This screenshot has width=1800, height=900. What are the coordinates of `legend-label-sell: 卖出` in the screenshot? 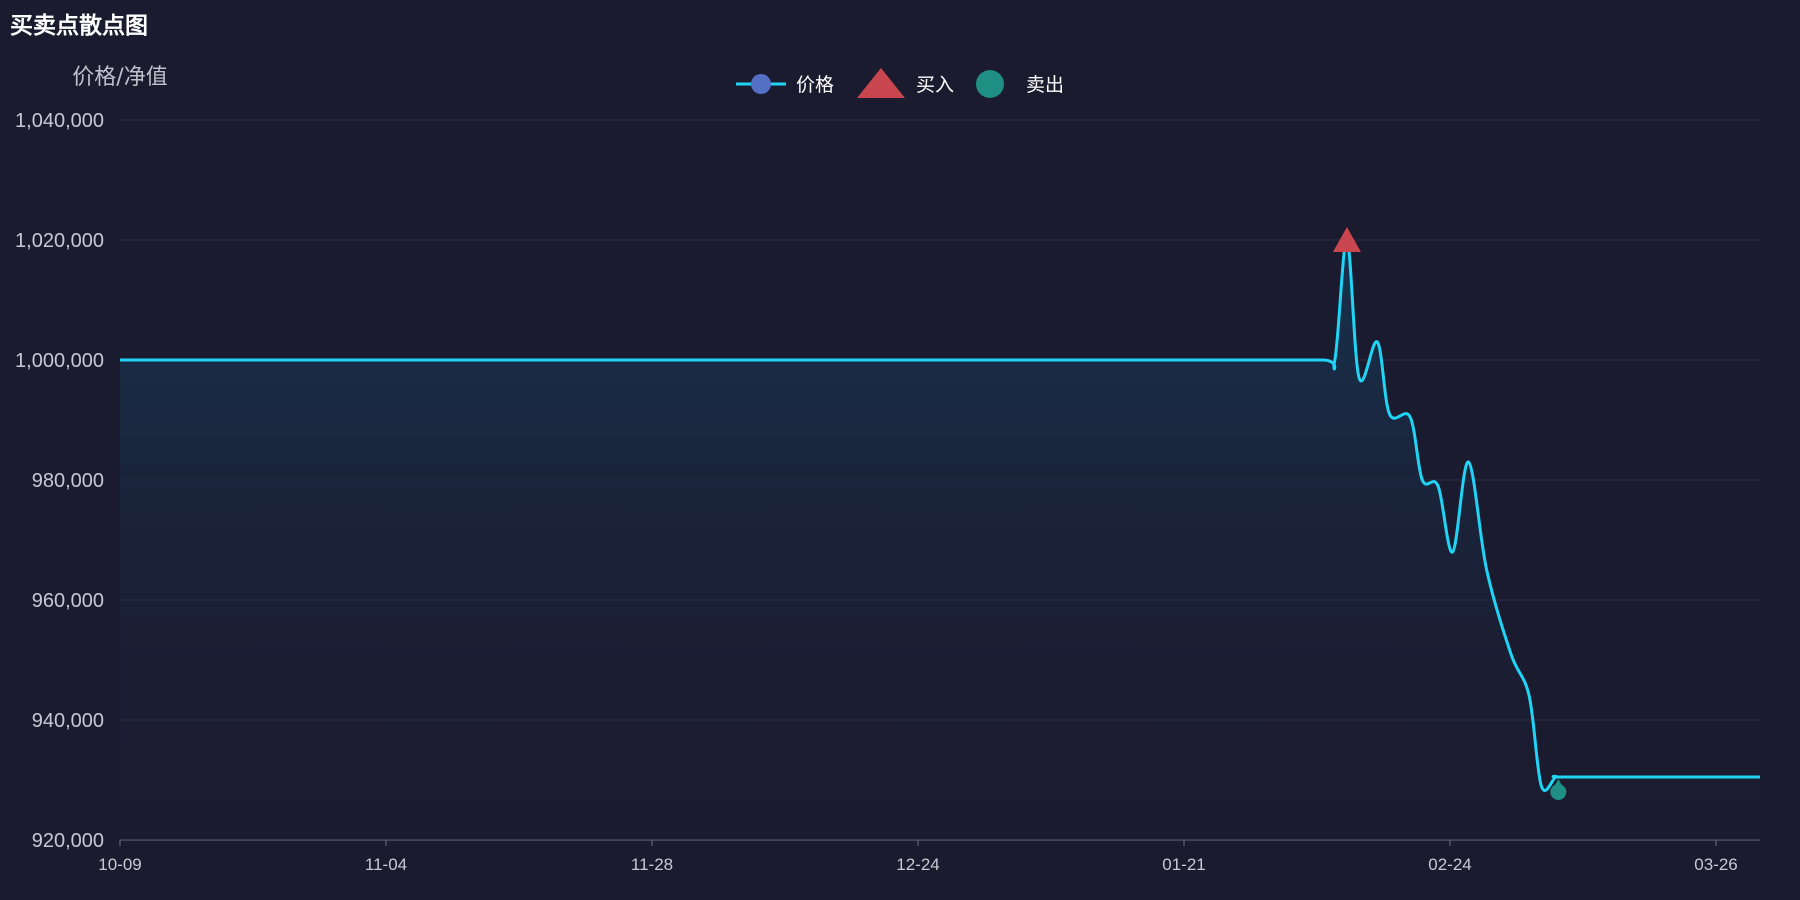 It's located at (1045, 85).